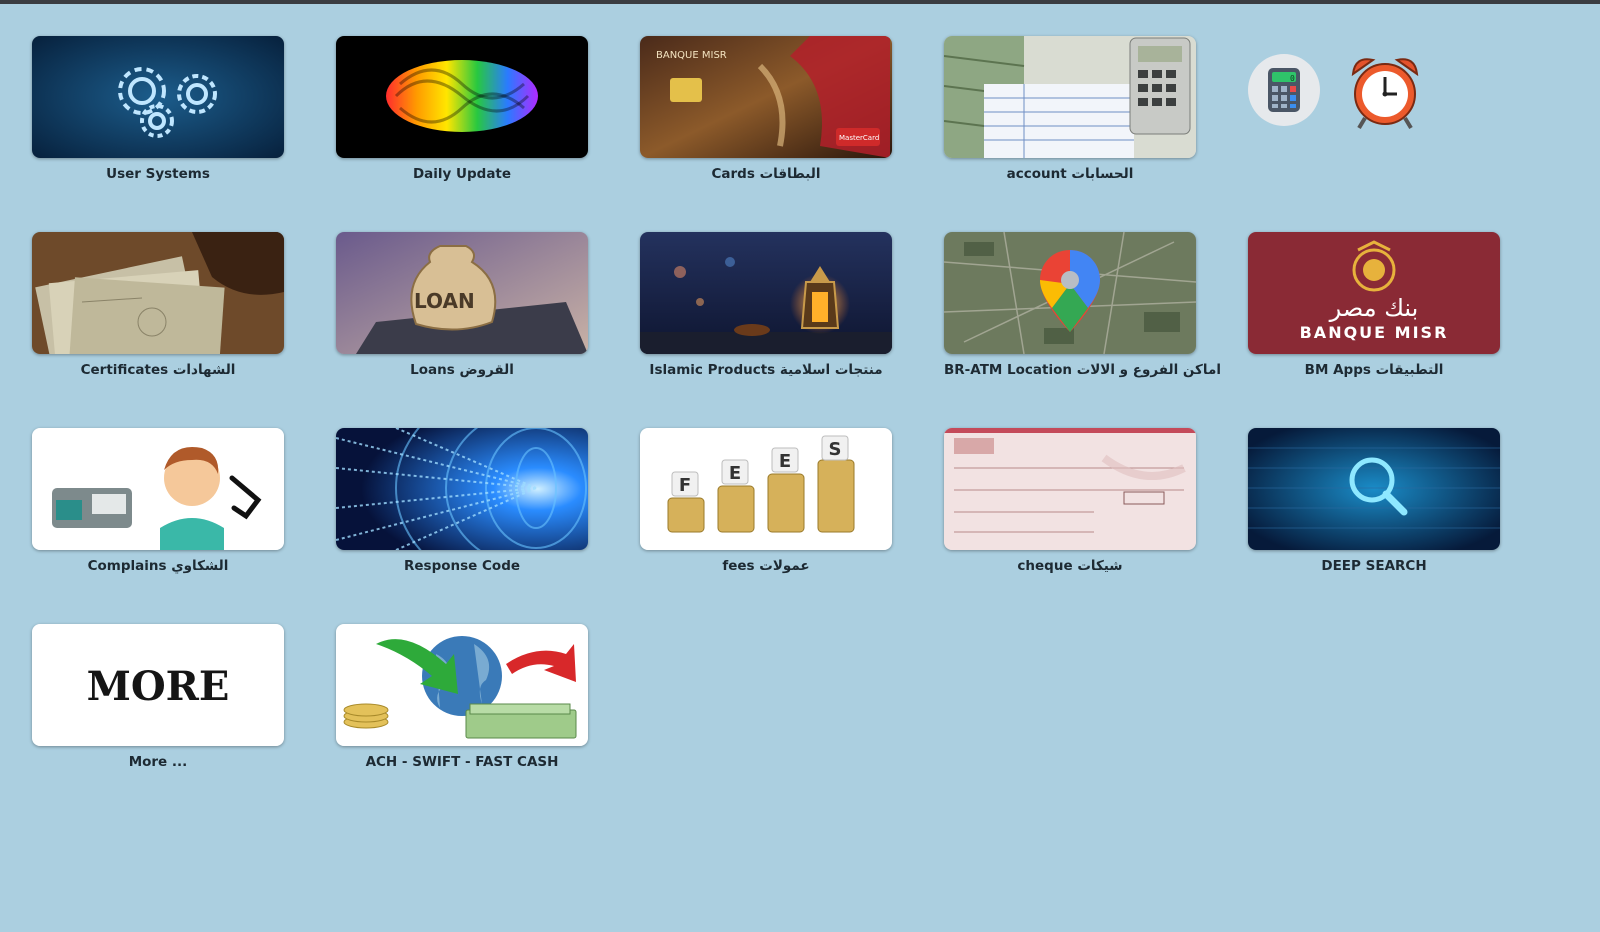 The width and height of the screenshot is (1600, 932). I want to click on binary-tunnel-icon, so click(462, 489).